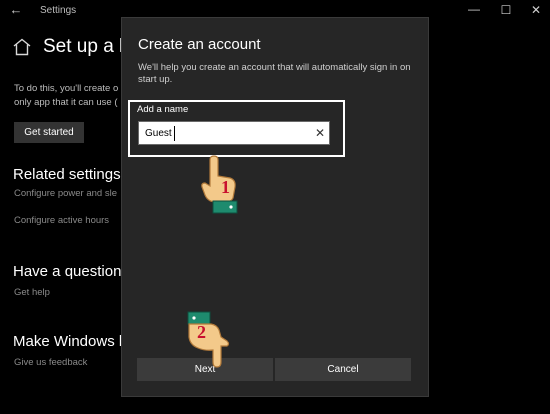 The width and height of the screenshot is (550, 414). What do you see at coordinates (320, 133) in the screenshot?
I see `clear-icon: ✕` at bounding box center [320, 133].